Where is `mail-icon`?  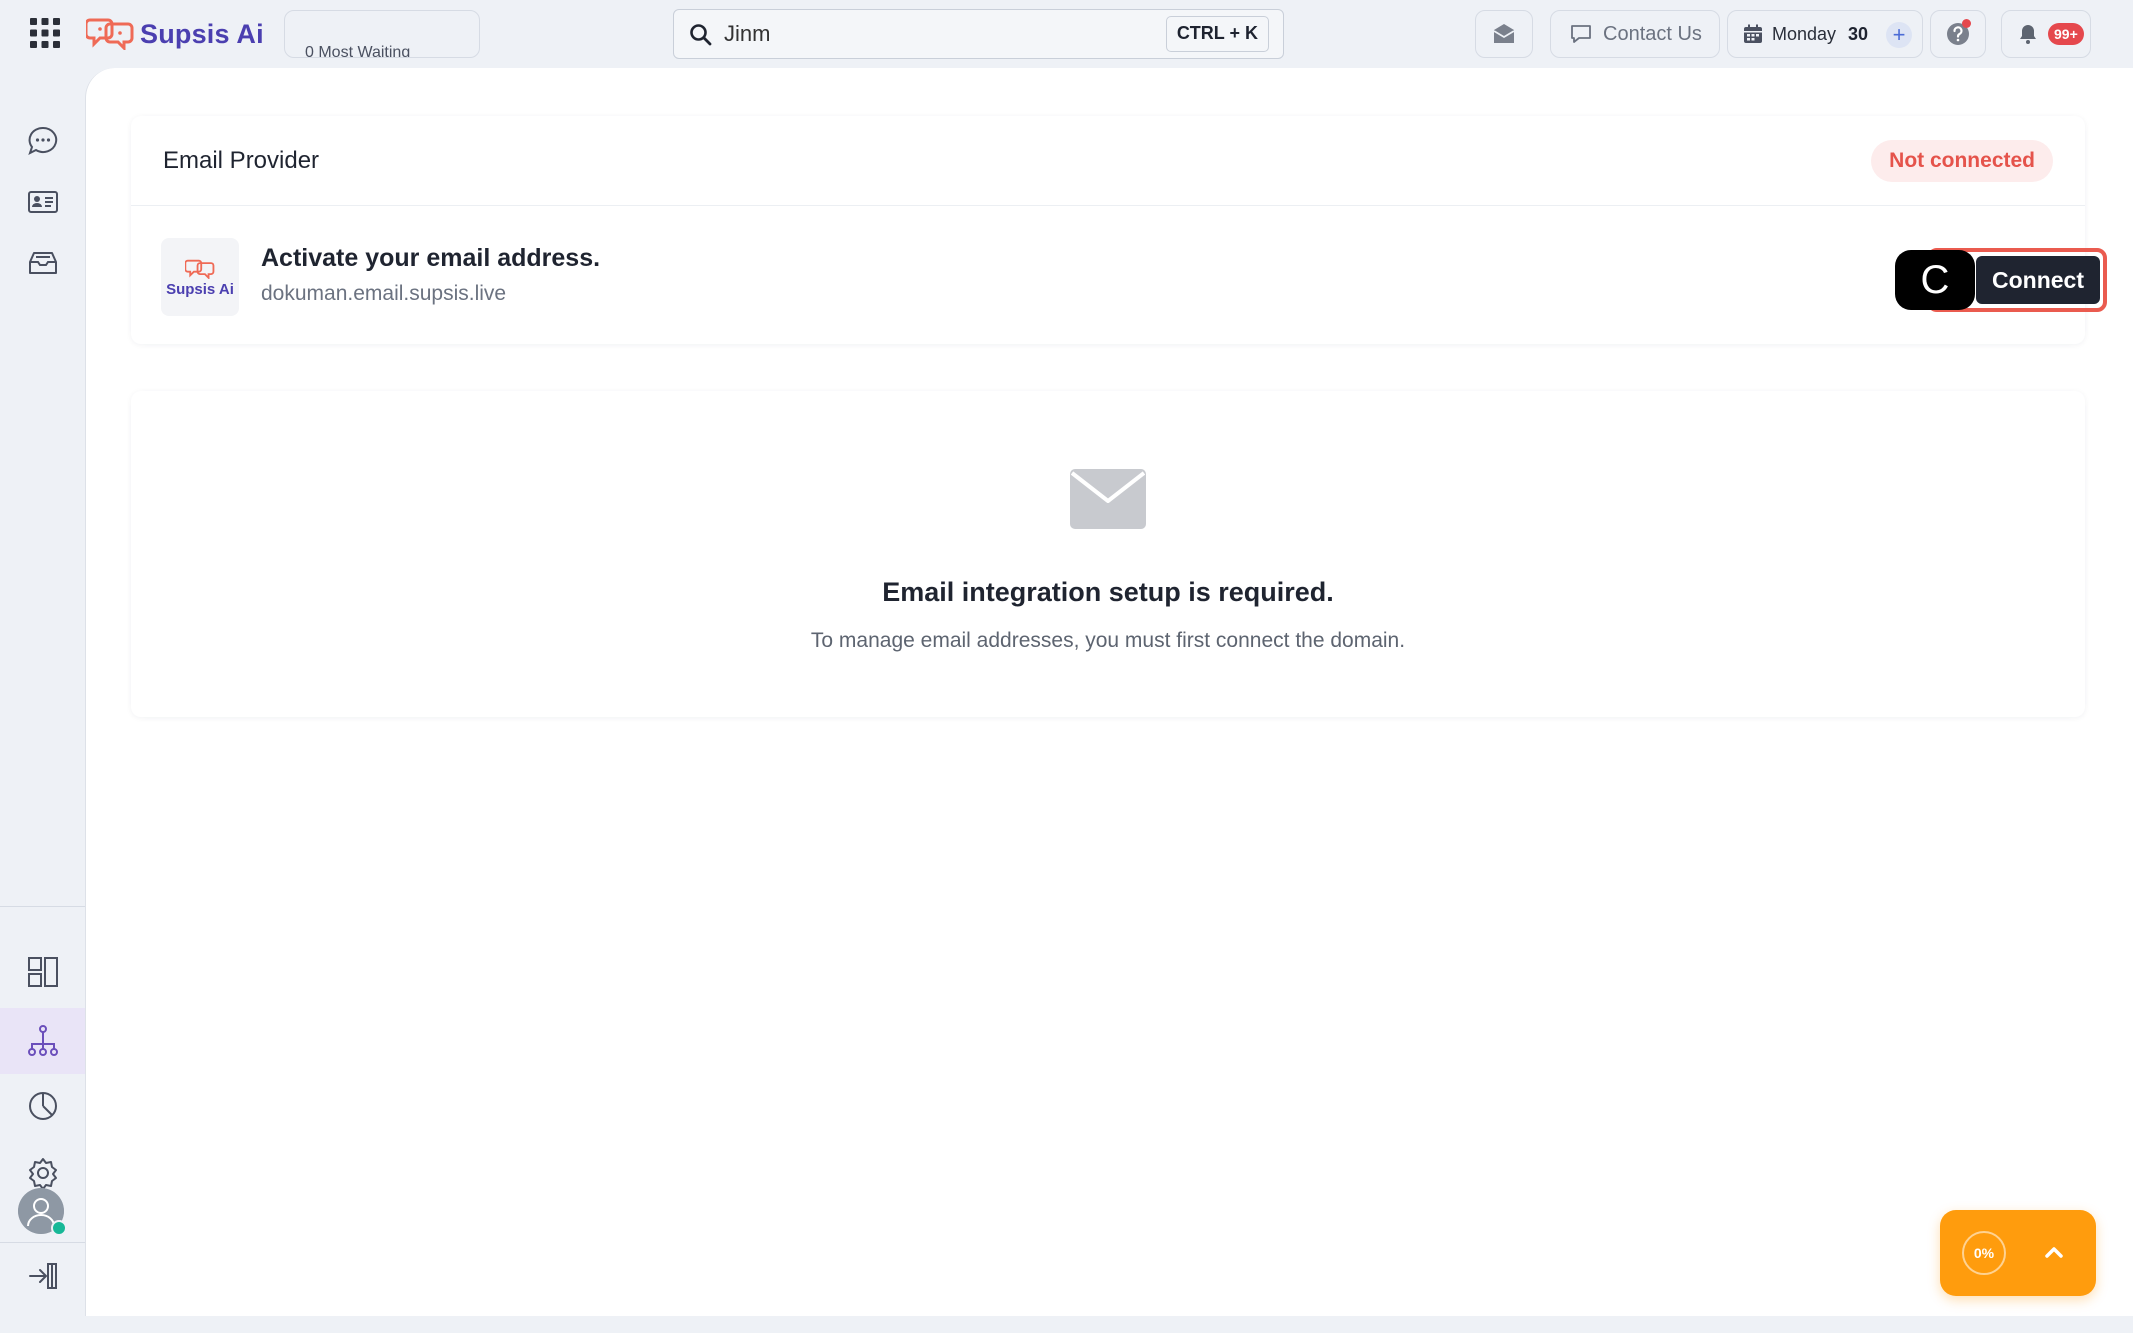
mail-icon is located at coordinates (1504, 33).